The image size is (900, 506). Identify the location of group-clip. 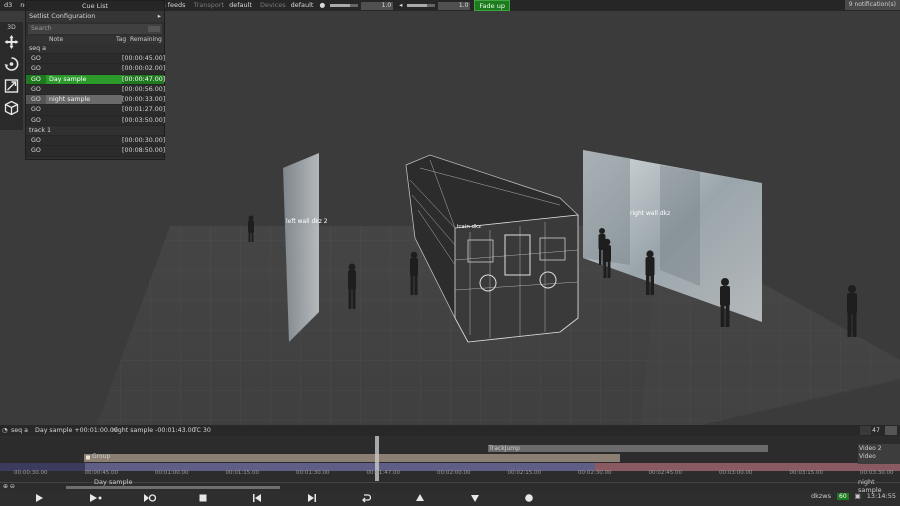
(352, 458).